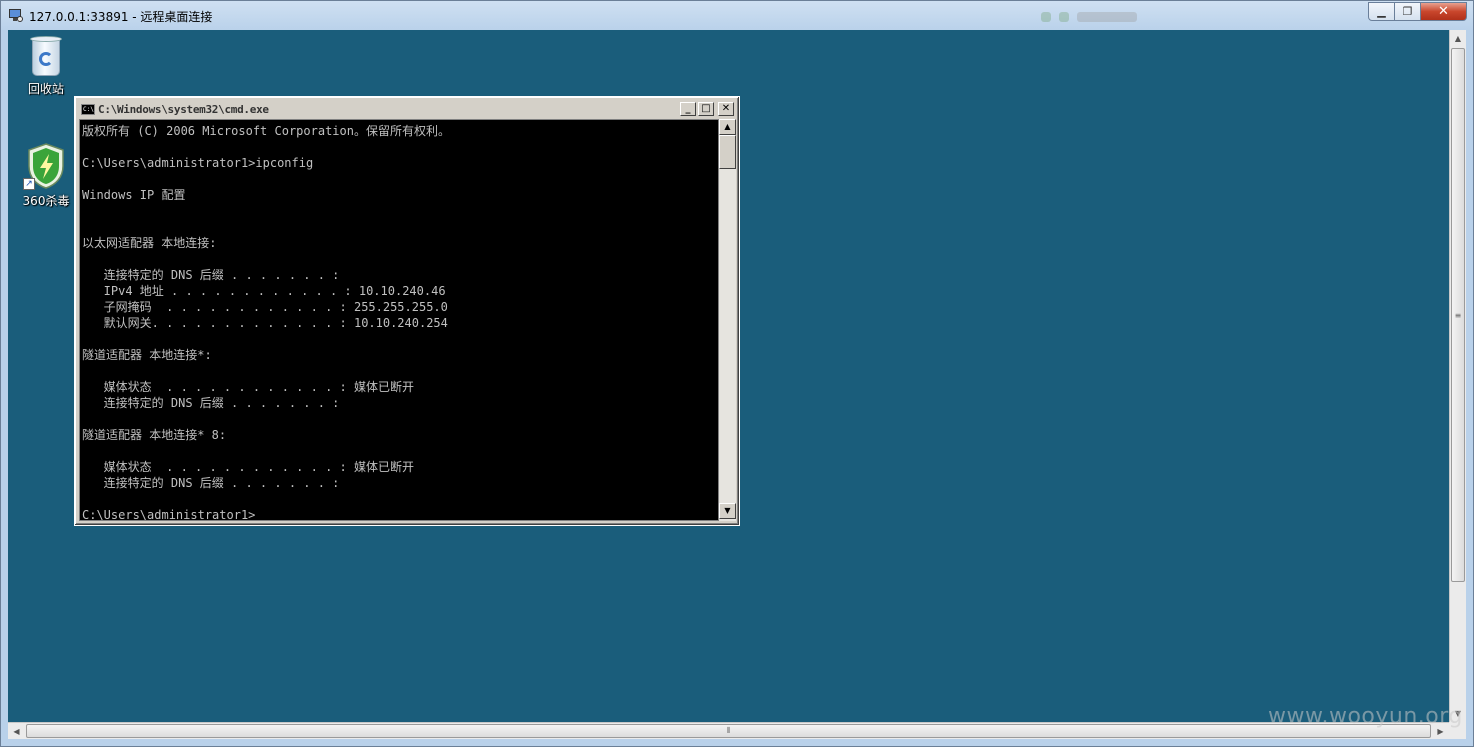  Describe the element at coordinates (149, 243) in the screenshot. I see `console-line: 以太网适配器 本地连接:` at that location.